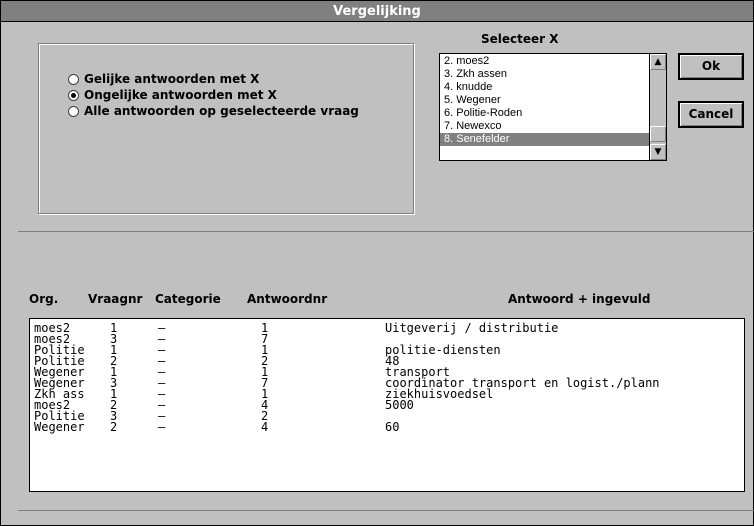 The width and height of the screenshot is (754, 526). Describe the element at coordinates (180, 95) in the screenshot. I see `radio-label-unequal: Ongelijke antwoorden met X` at that location.